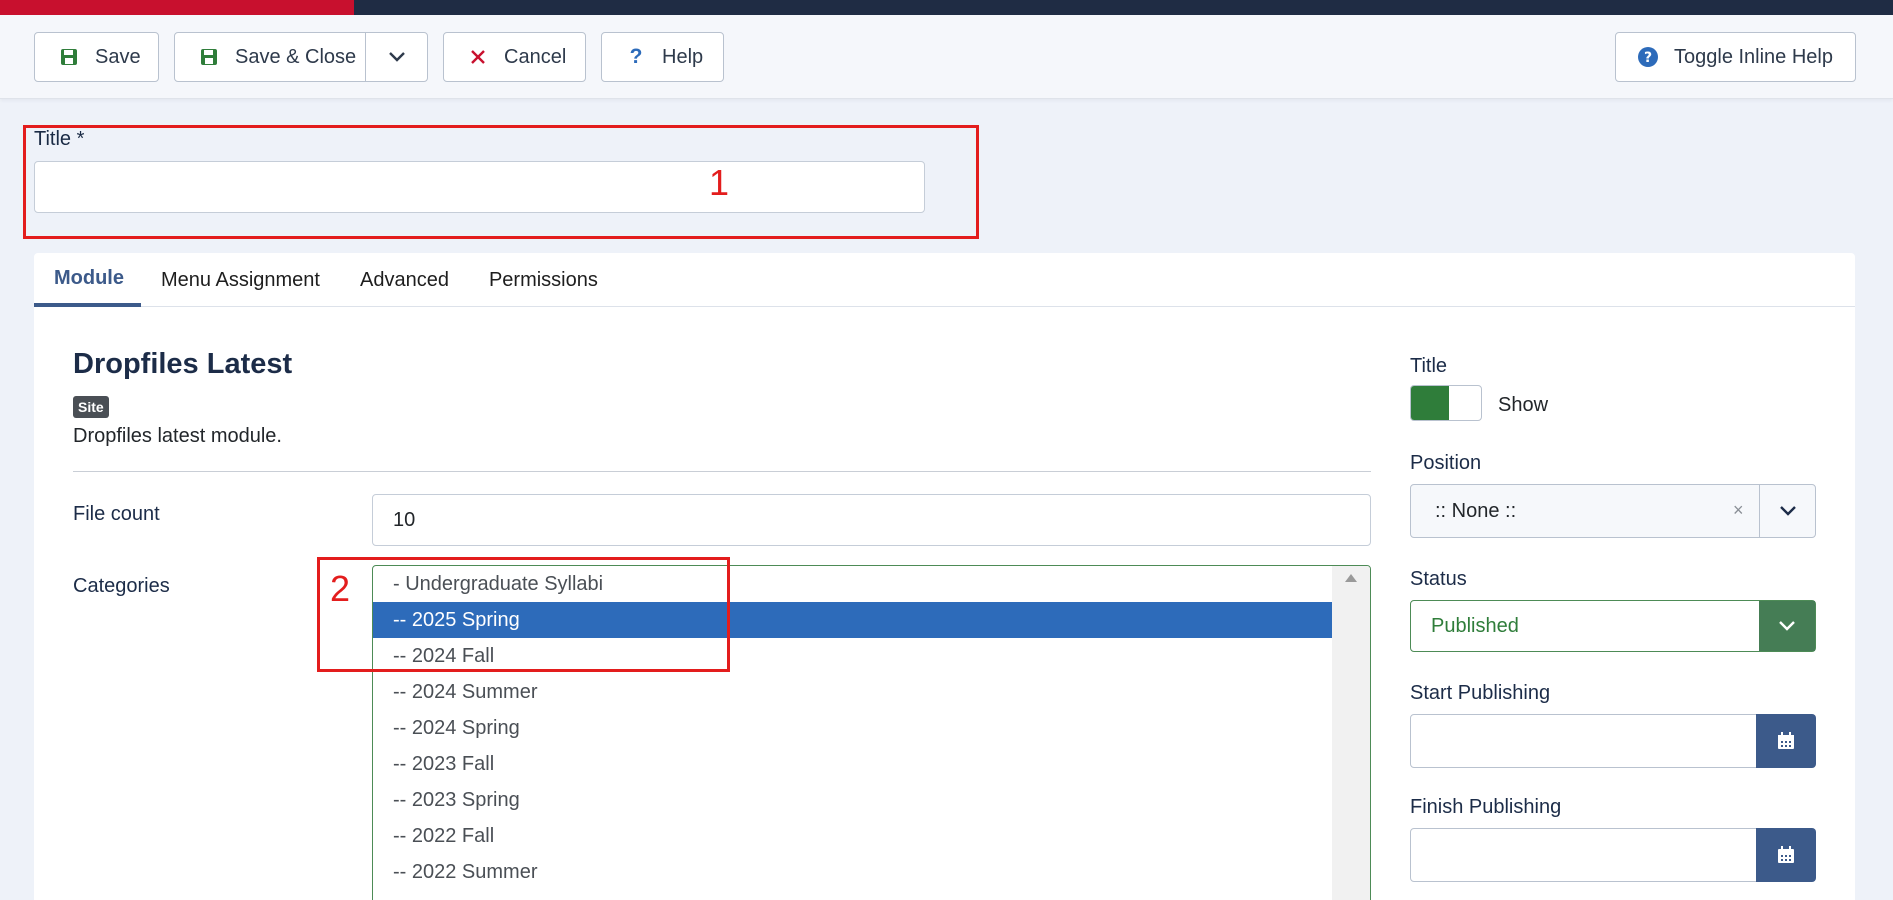  I want to click on category-option: -- 2022 Fall, so click(853, 836).